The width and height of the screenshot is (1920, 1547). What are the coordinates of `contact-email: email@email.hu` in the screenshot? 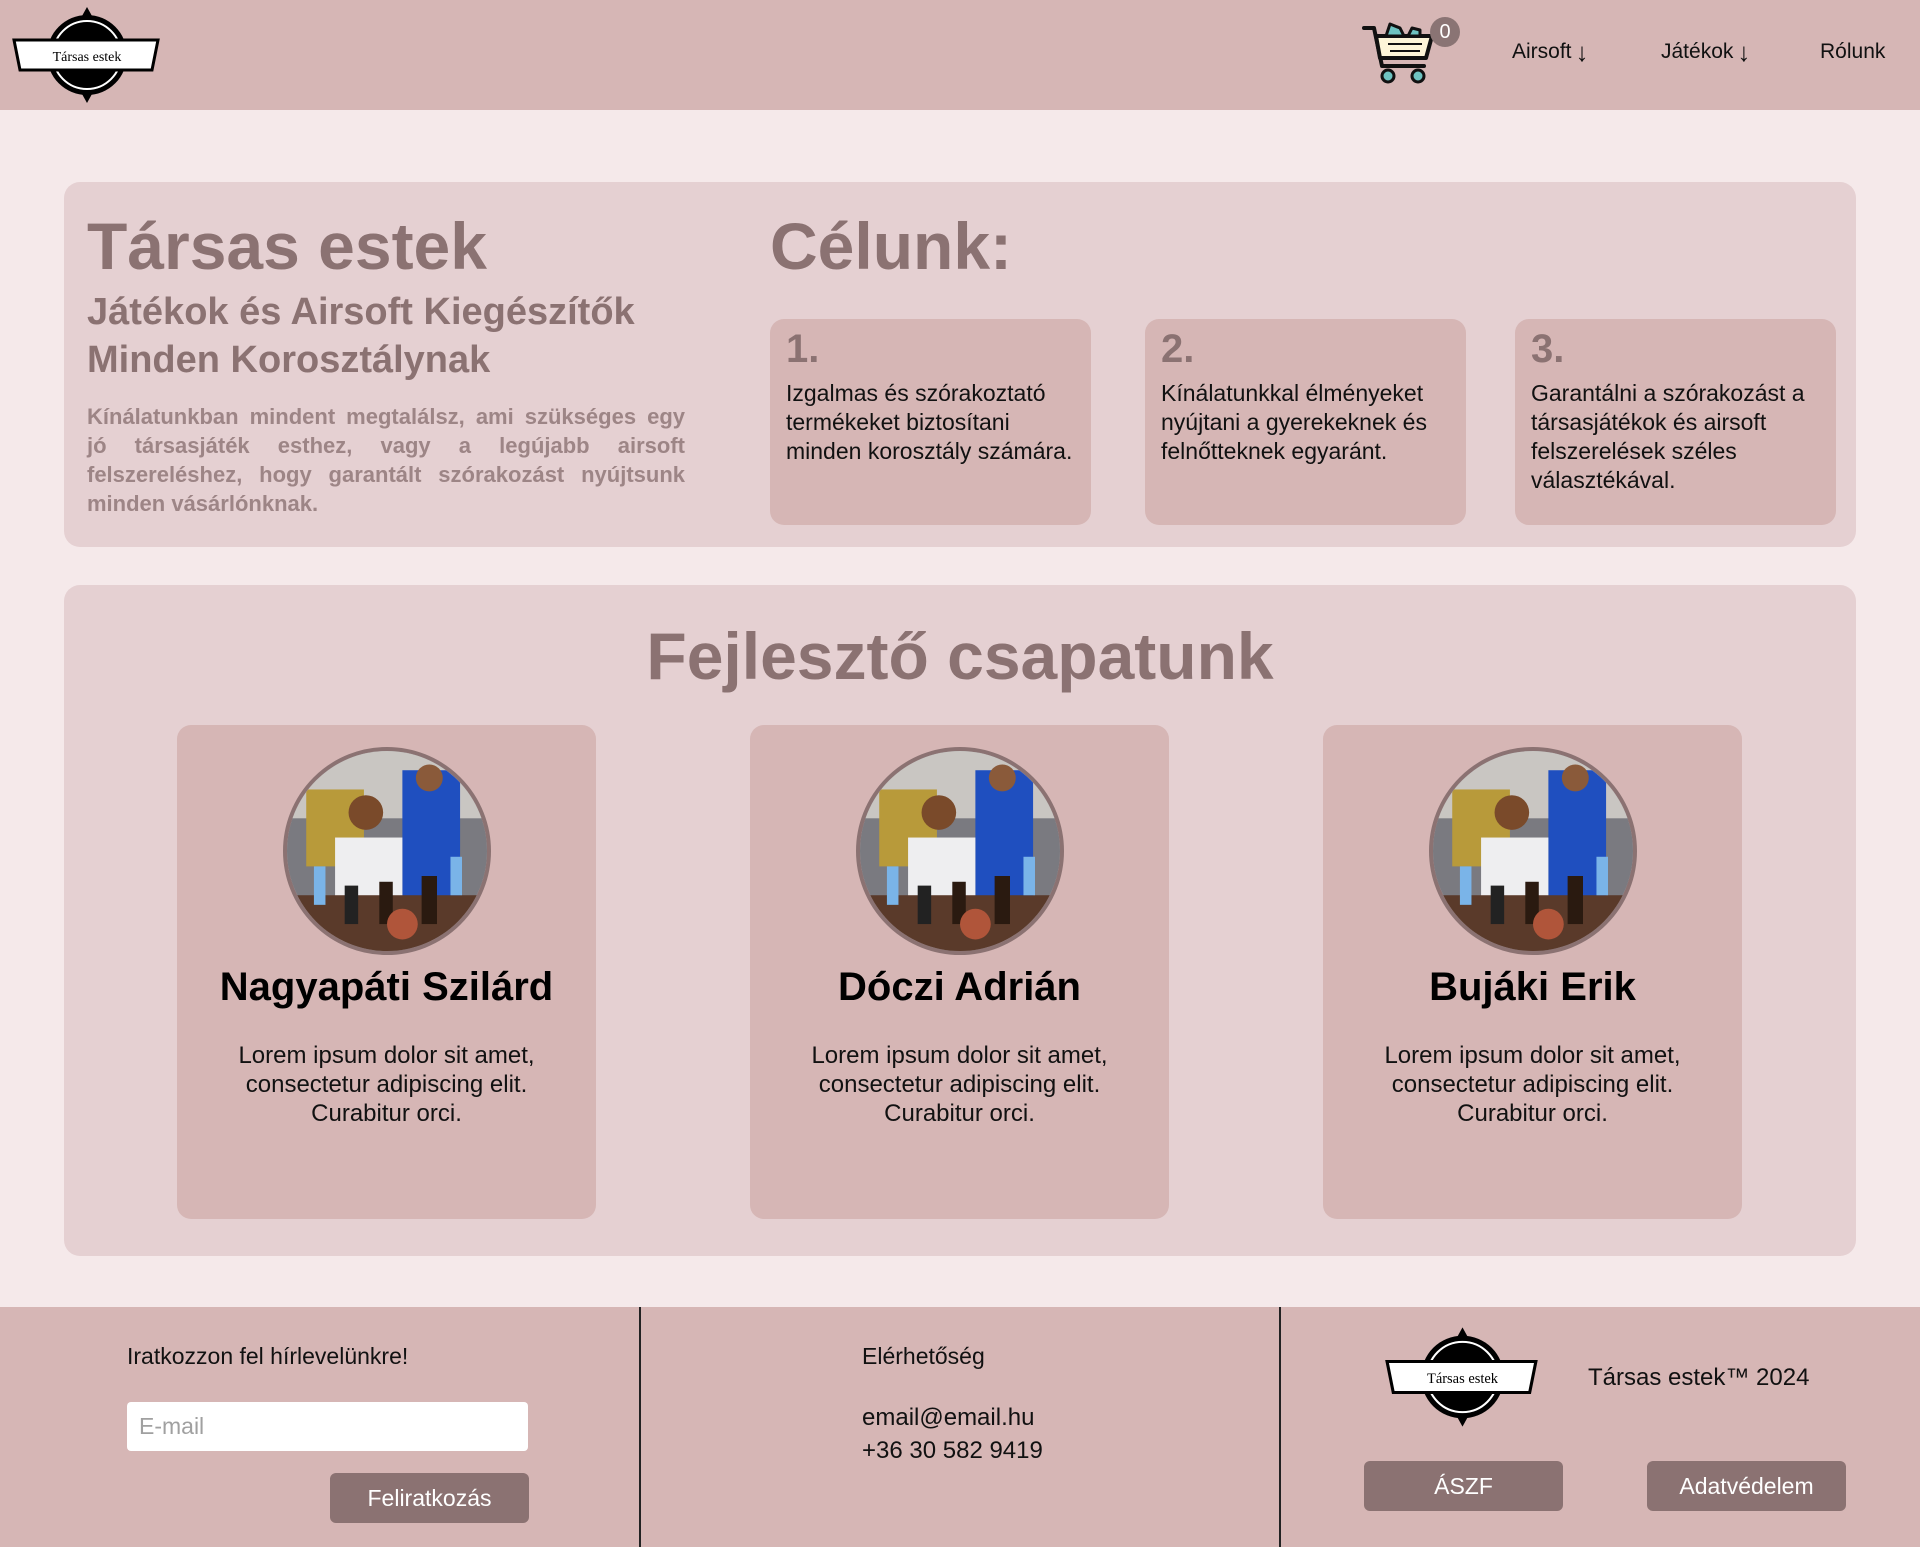 It's located at (948, 1418).